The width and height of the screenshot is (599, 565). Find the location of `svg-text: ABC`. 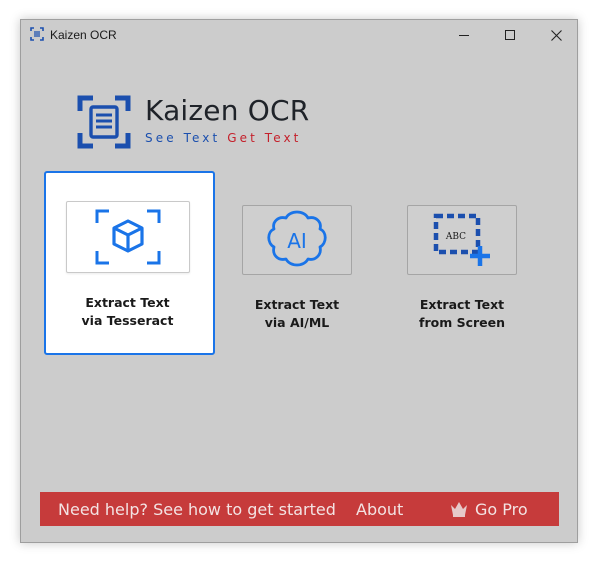

svg-text: ABC is located at coordinates (455, 237).